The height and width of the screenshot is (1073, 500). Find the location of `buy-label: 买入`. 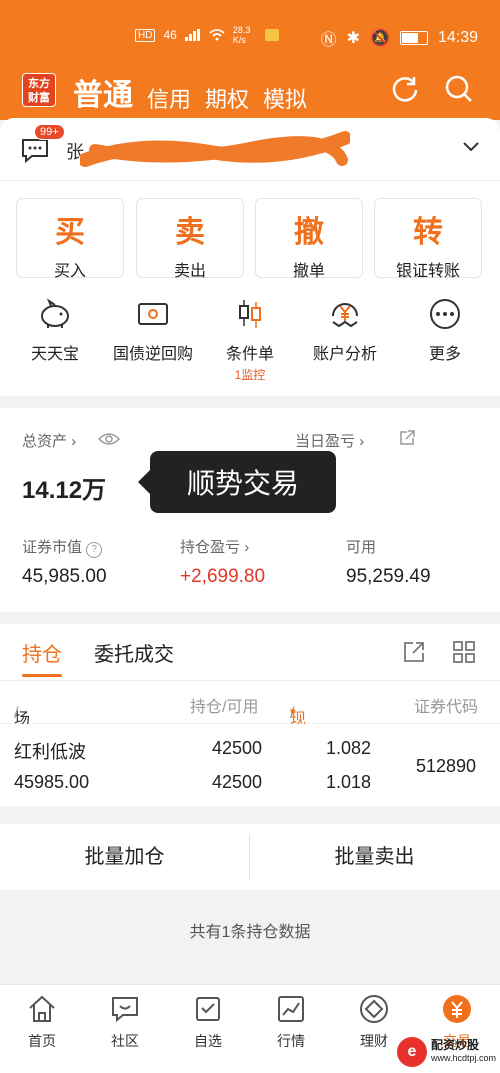

buy-label: 买入 is located at coordinates (69, 271).